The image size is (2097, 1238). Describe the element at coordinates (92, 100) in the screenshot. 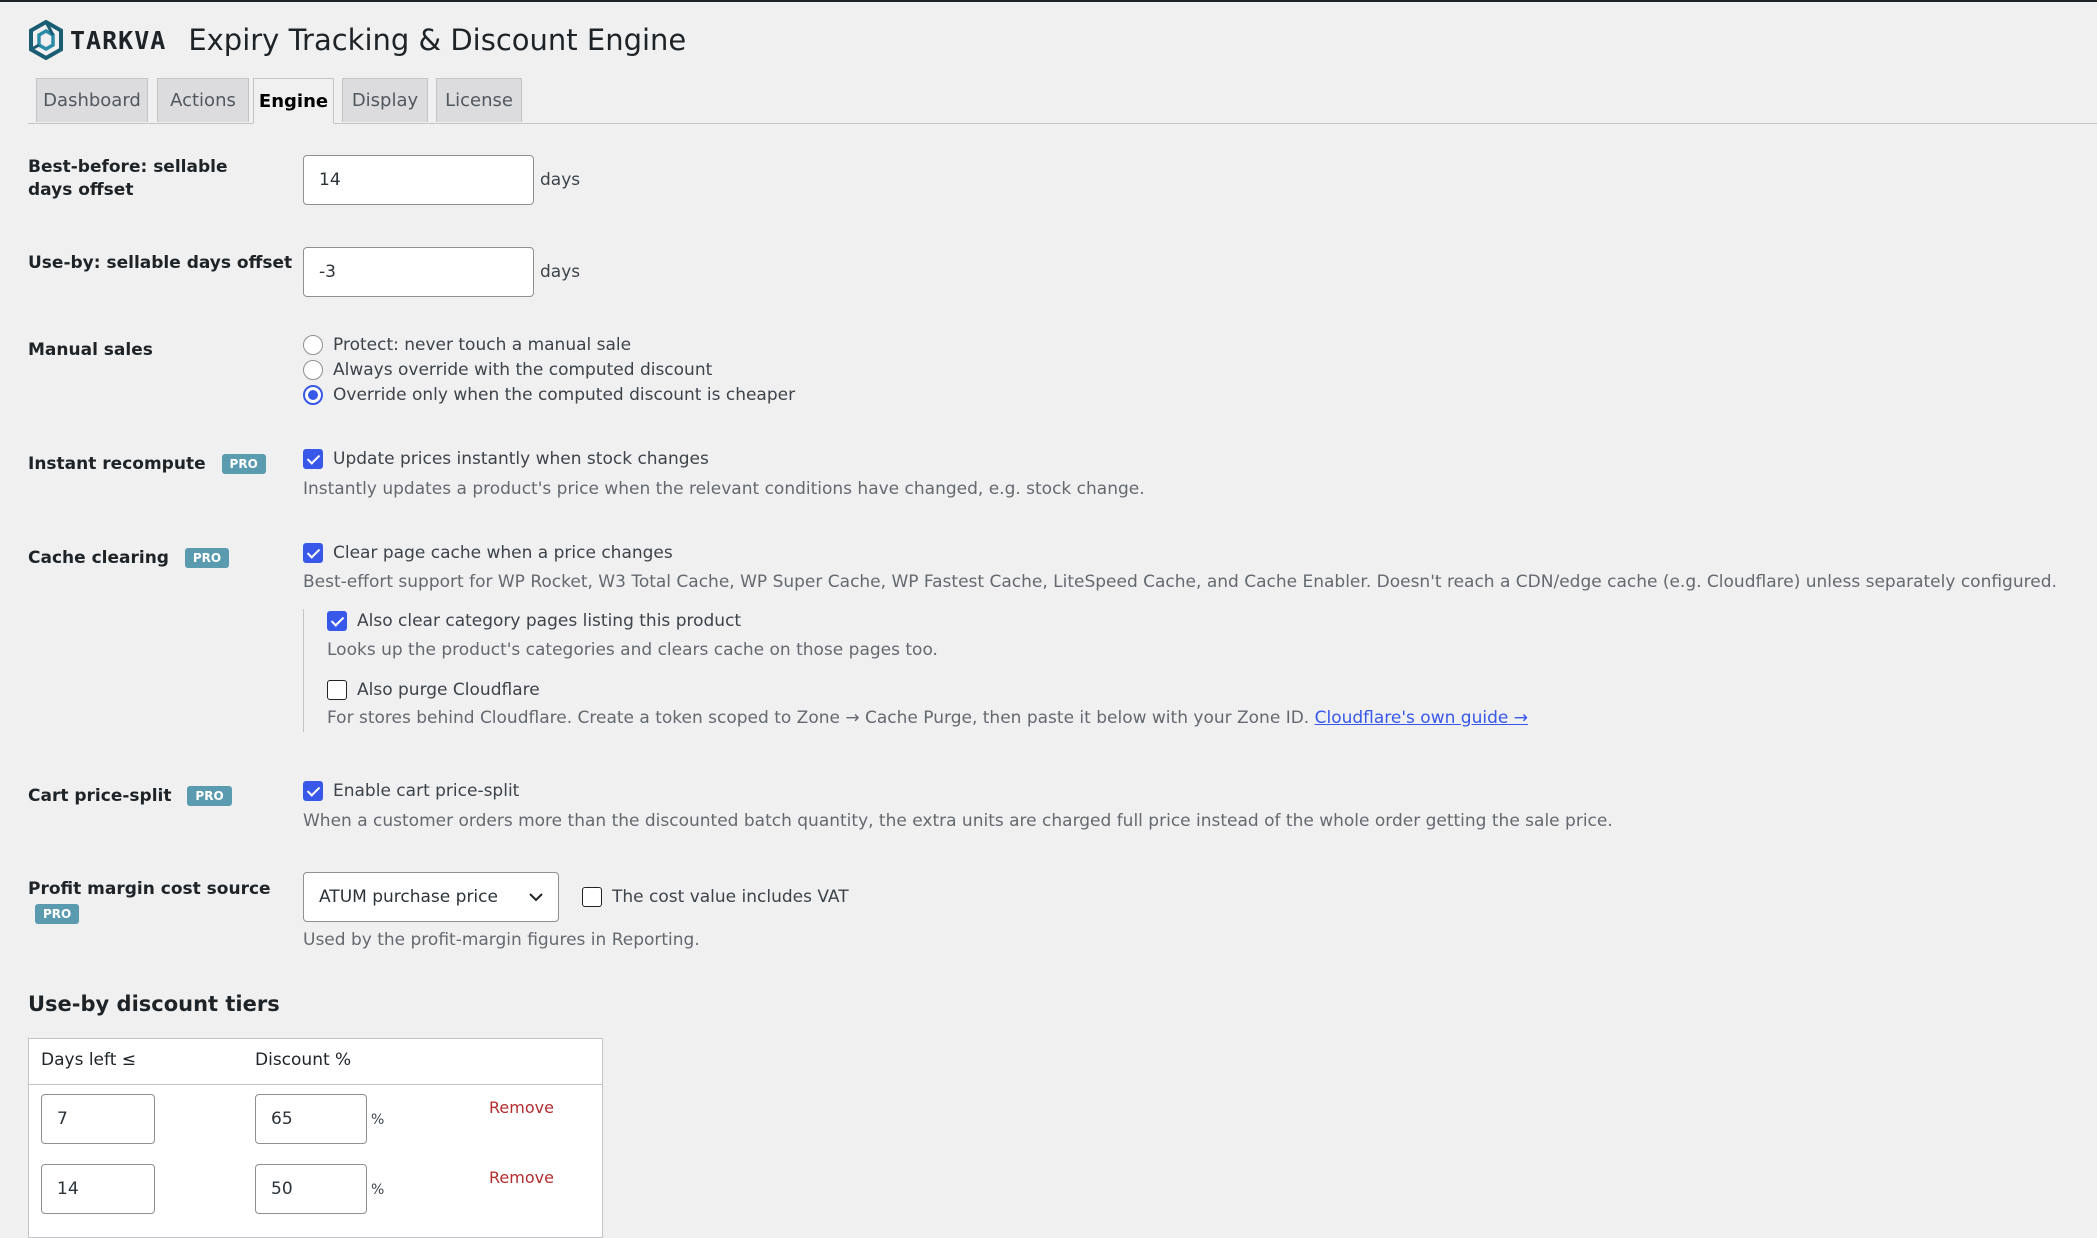

I see `tab-dashboard: Dashboard` at that location.